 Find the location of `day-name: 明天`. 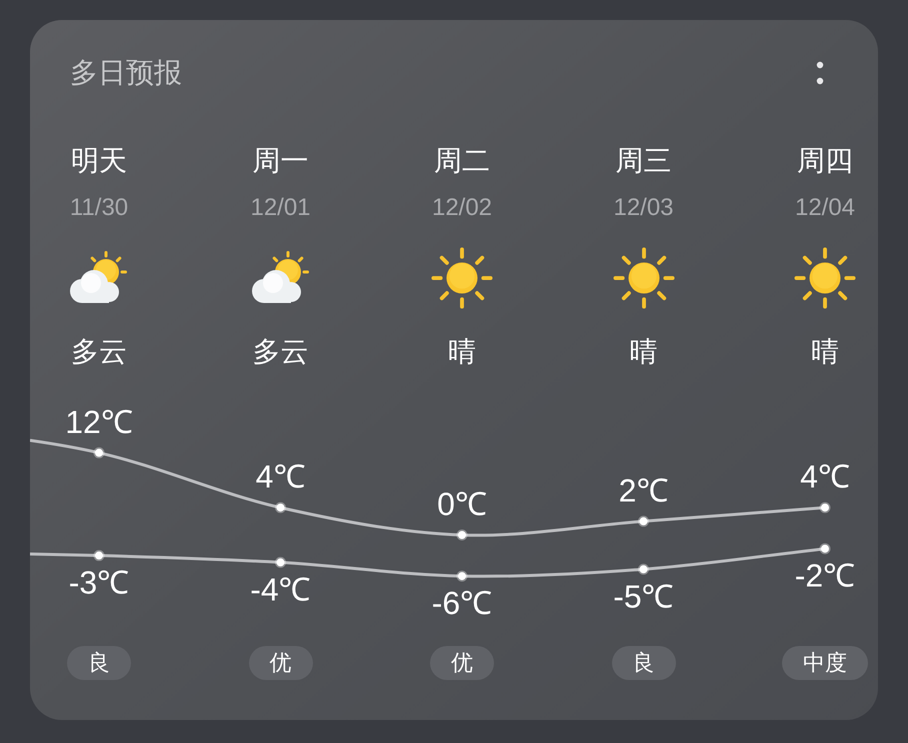

day-name: 明天 is located at coordinates (99, 161).